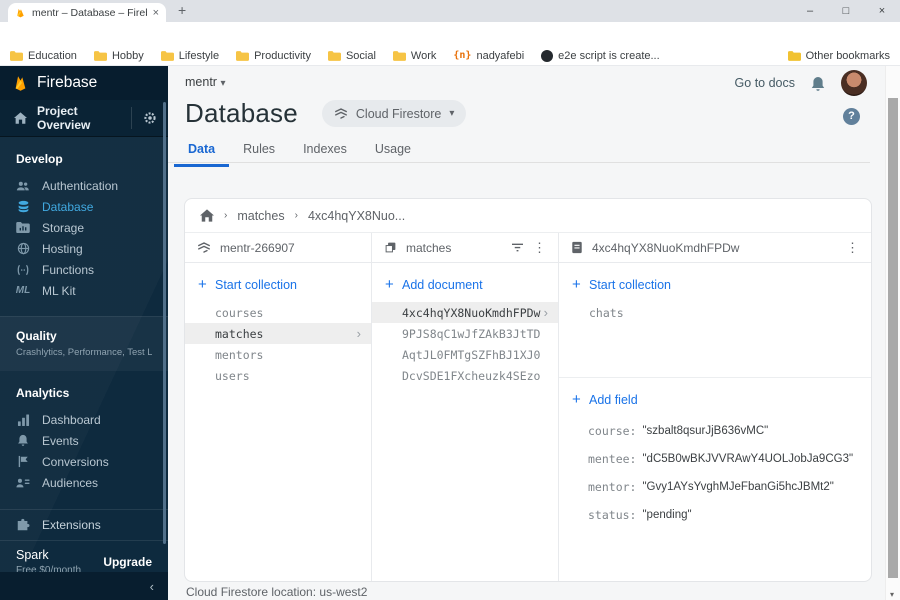 The width and height of the screenshot is (900, 600). What do you see at coordinates (84, 440) in the screenshot?
I see `sidebar-item-events: Events` at bounding box center [84, 440].